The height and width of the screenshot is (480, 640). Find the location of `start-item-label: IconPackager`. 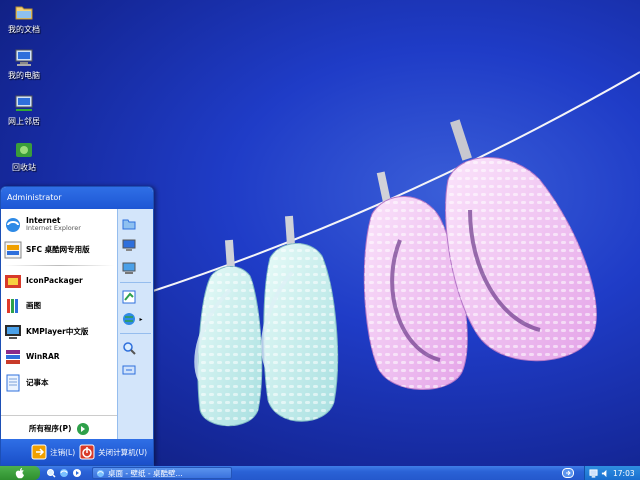

start-item-label: IconPackager is located at coordinates (54, 280).